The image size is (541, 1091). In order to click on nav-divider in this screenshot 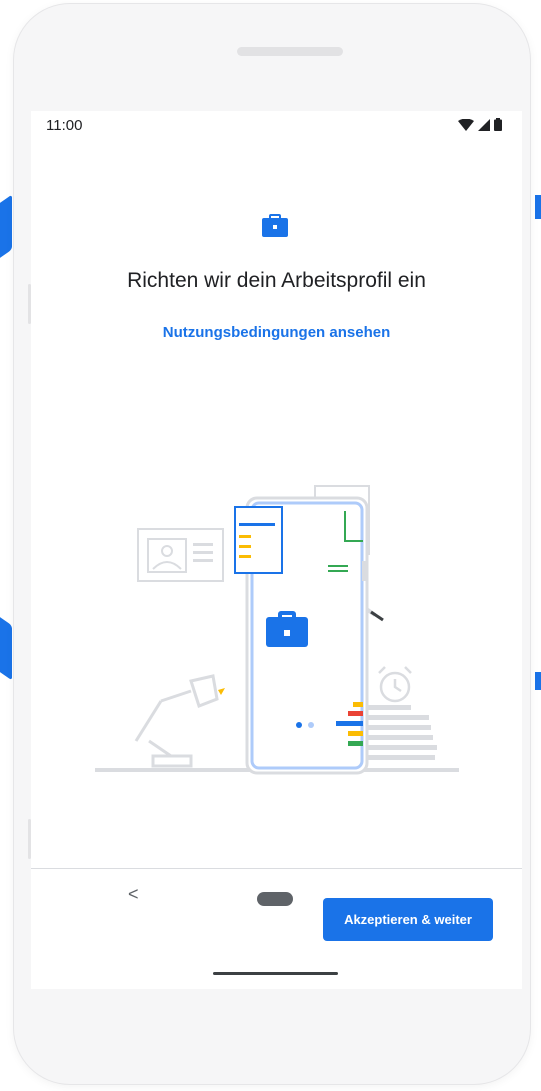, I will do `click(276, 868)`.